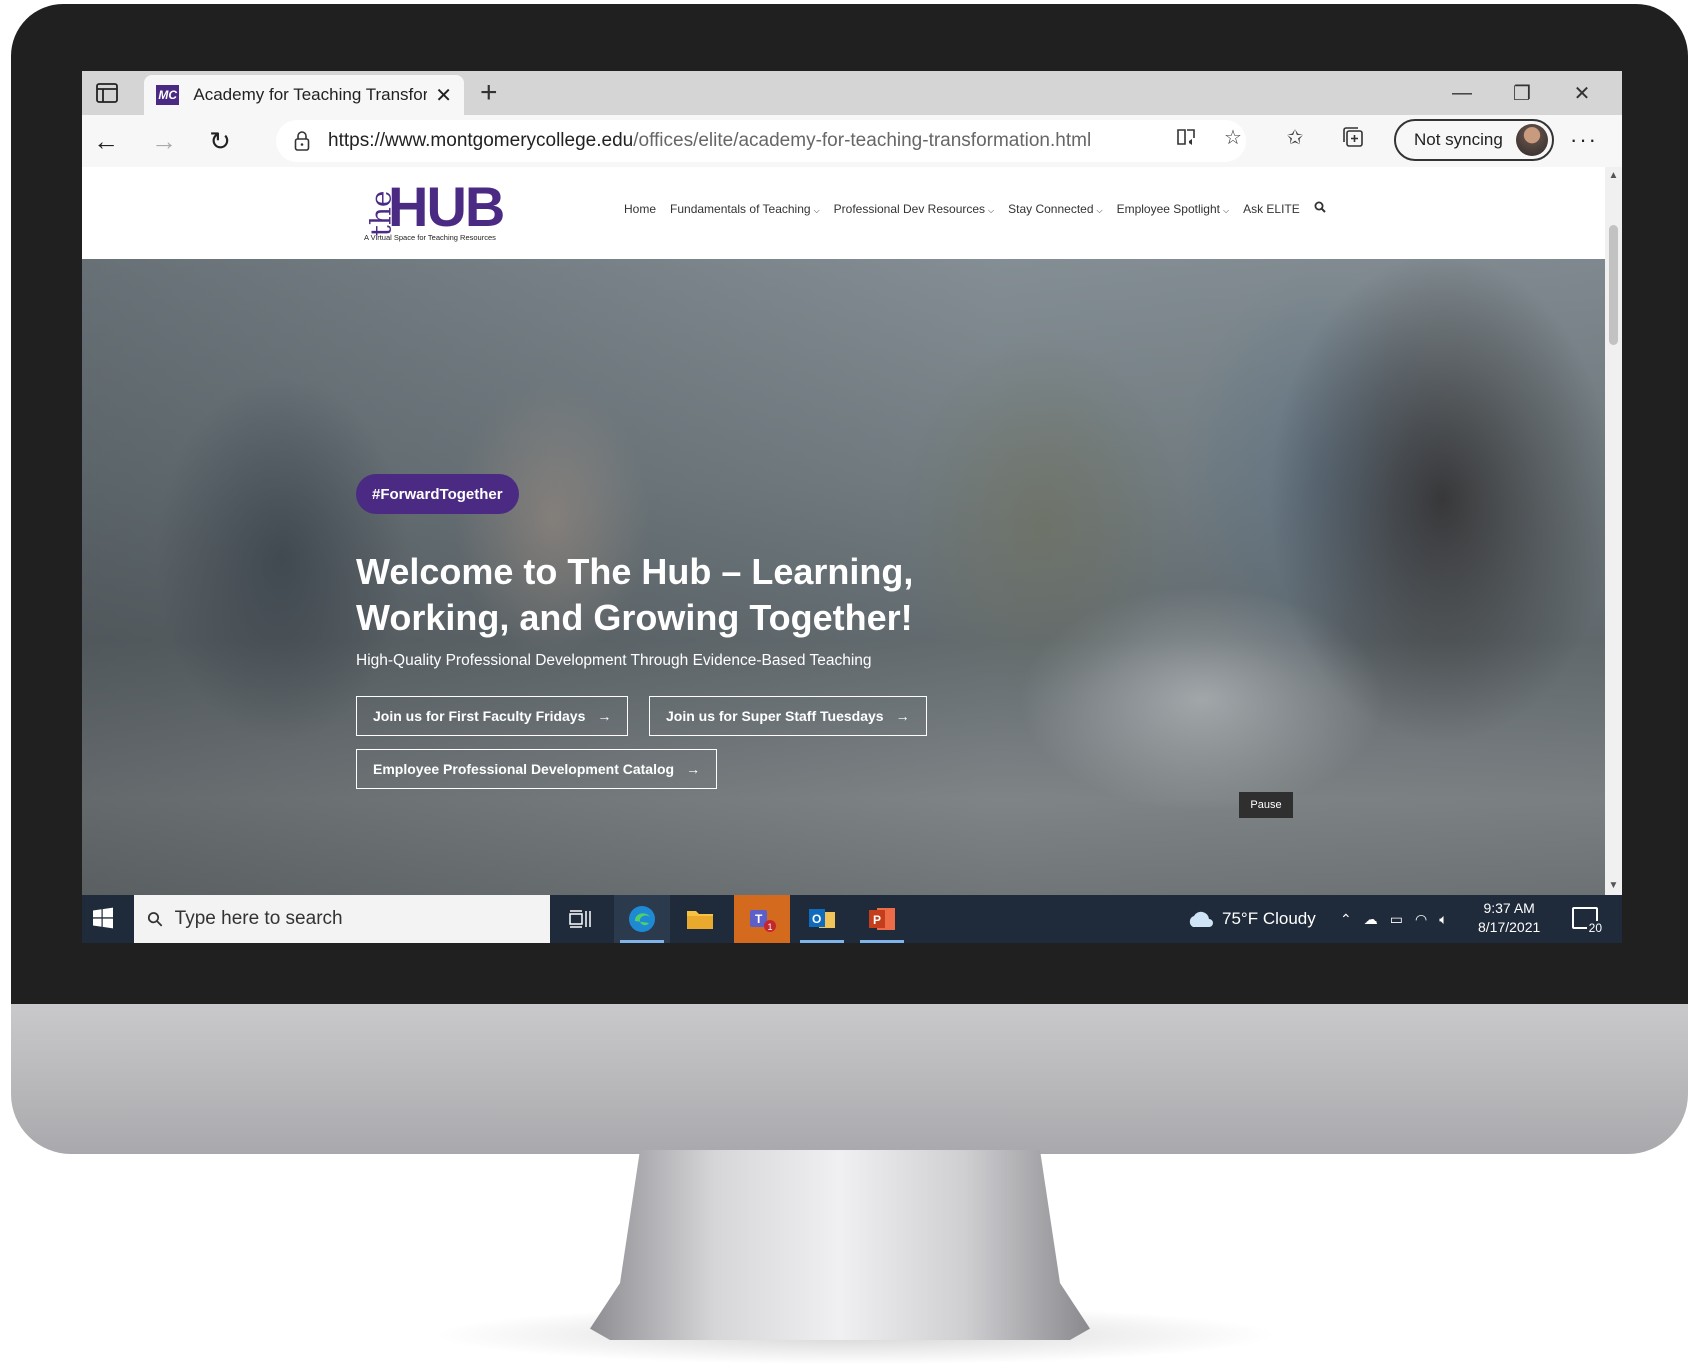 Image resolution: width=1688 pixels, height=1372 pixels. What do you see at coordinates (1055, 209) in the screenshot?
I see `nav-stay-connected: Stay Connected ⌵` at bounding box center [1055, 209].